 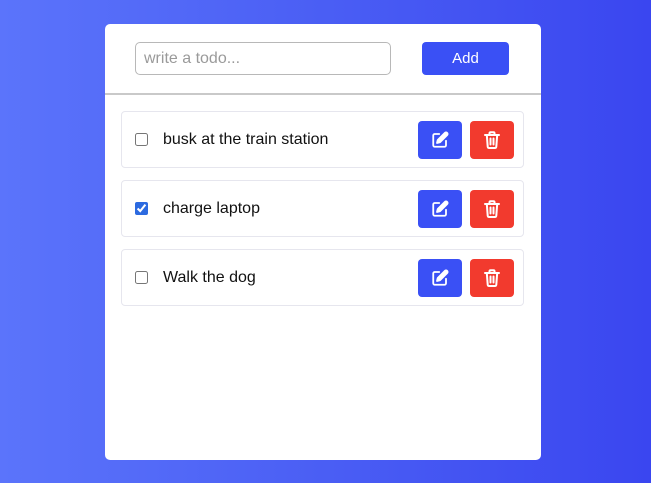 I want to click on add-todo-form: Add, so click(x=323, y=59).